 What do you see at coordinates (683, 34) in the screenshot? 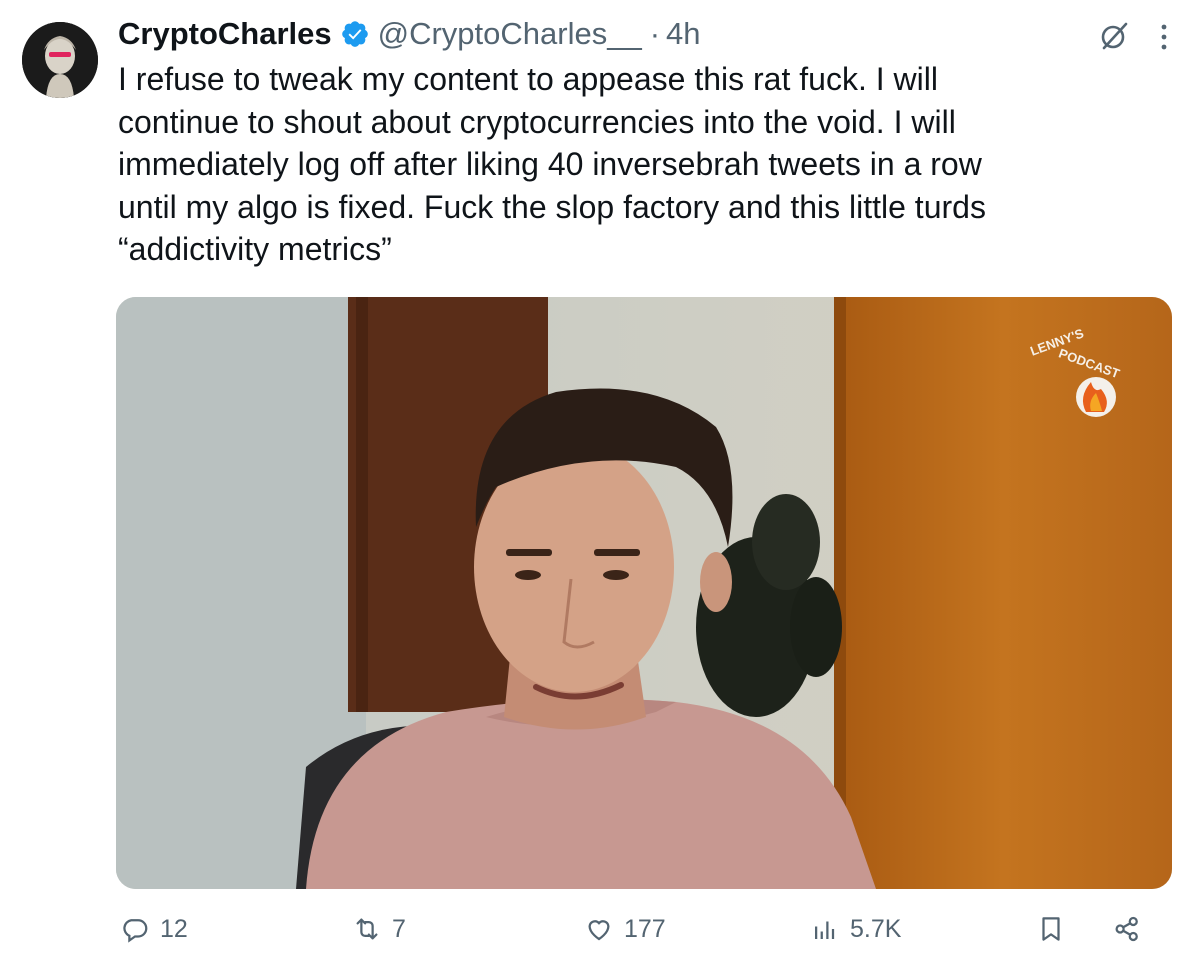
I see `timestamp: 4h` at bounding box center [683, 34].